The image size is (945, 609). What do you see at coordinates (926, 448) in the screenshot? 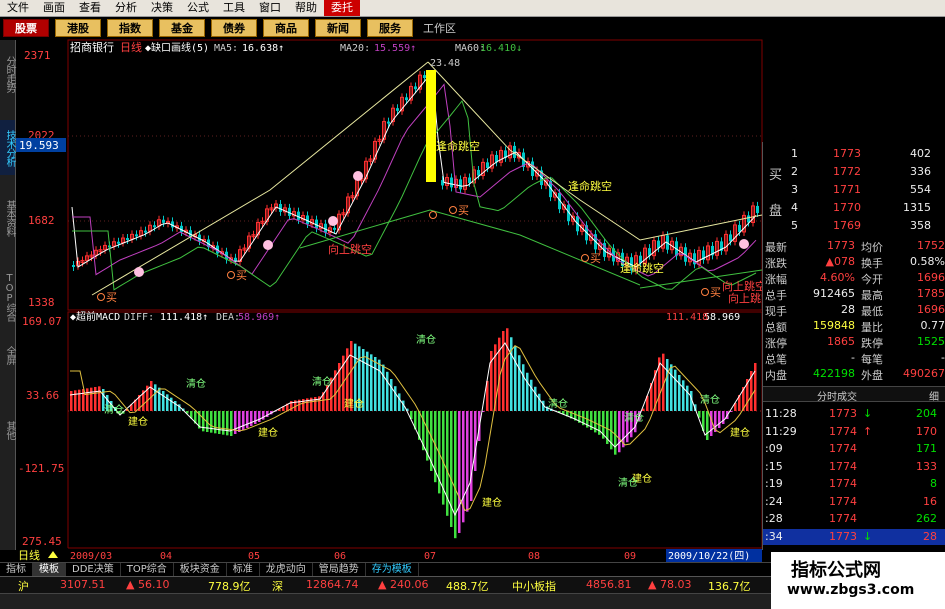
I see `tick-volume: 171` at bounding box center [926, 448].